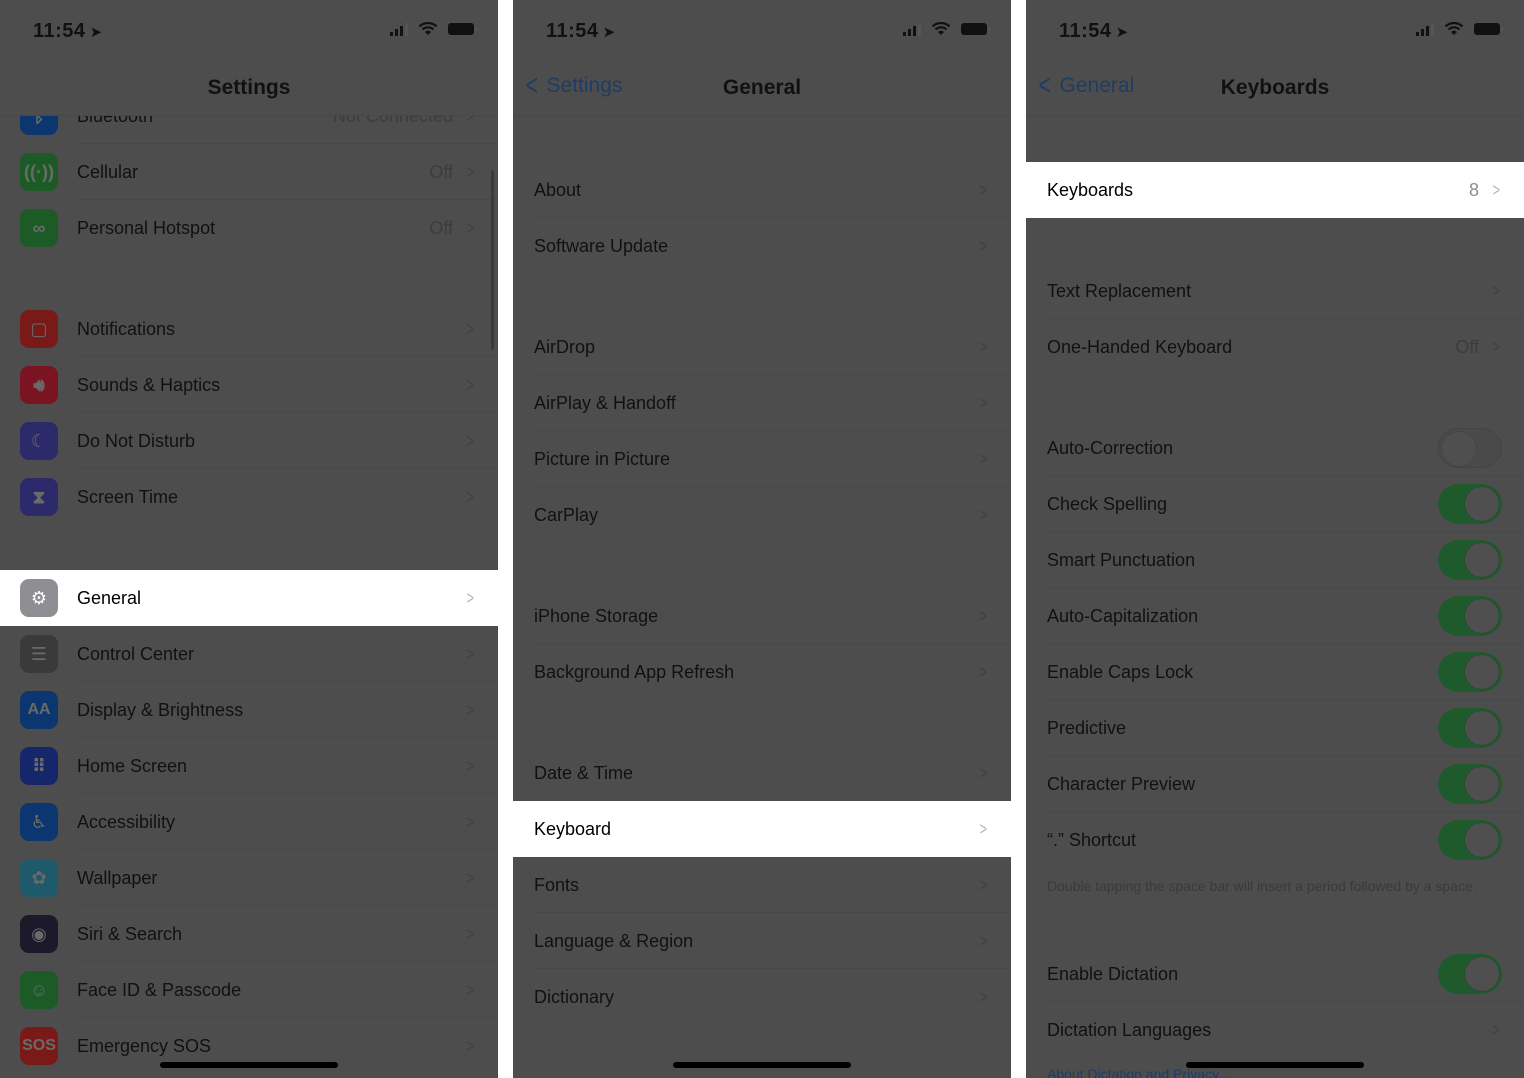 The height and width of the screenshot is (1078, 1524). I want to click on scrollbar, so click(492, 260).